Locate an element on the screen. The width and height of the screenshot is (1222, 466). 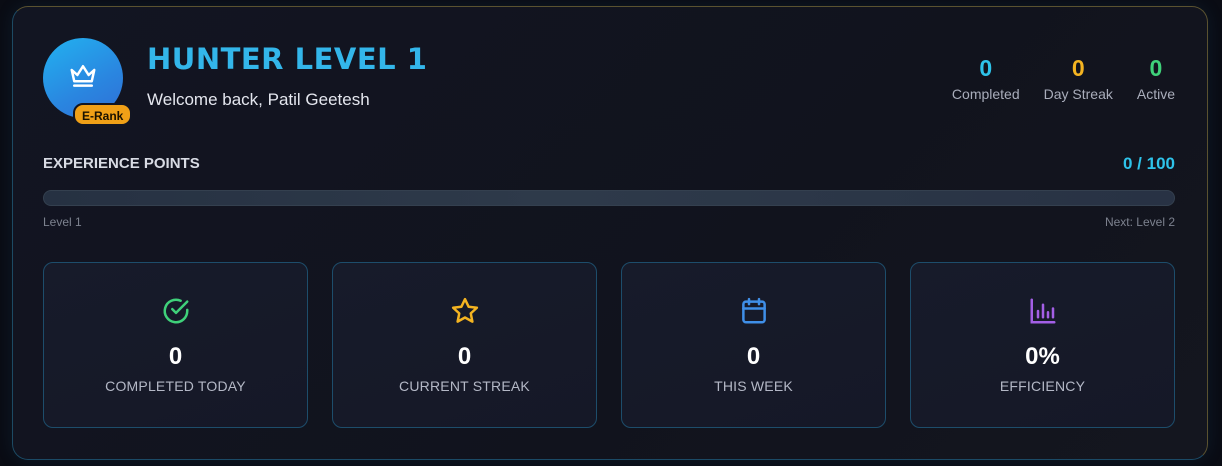
welcome-message: Welcome back, Patil Geetesh is located at coordinates (258, 99).